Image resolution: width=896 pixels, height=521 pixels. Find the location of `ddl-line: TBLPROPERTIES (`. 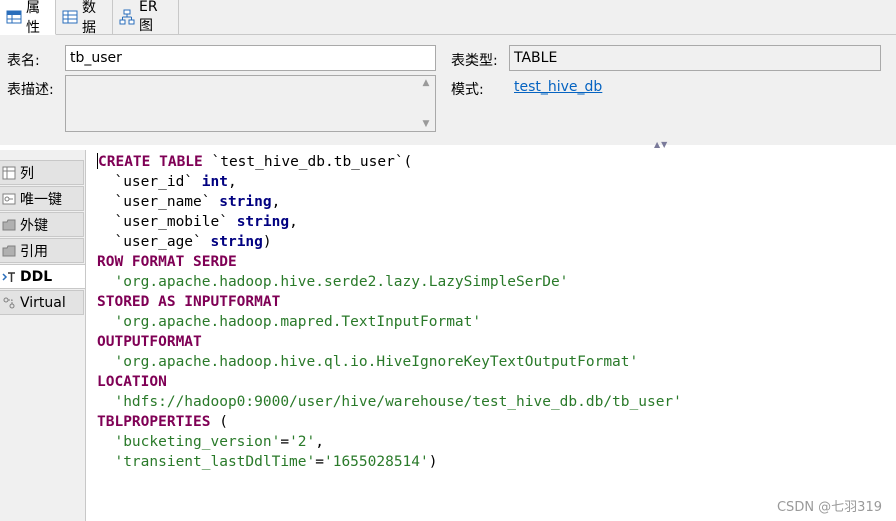

ddl-line: TBLPROPERTIES ( is located at coordinates (492, 422).